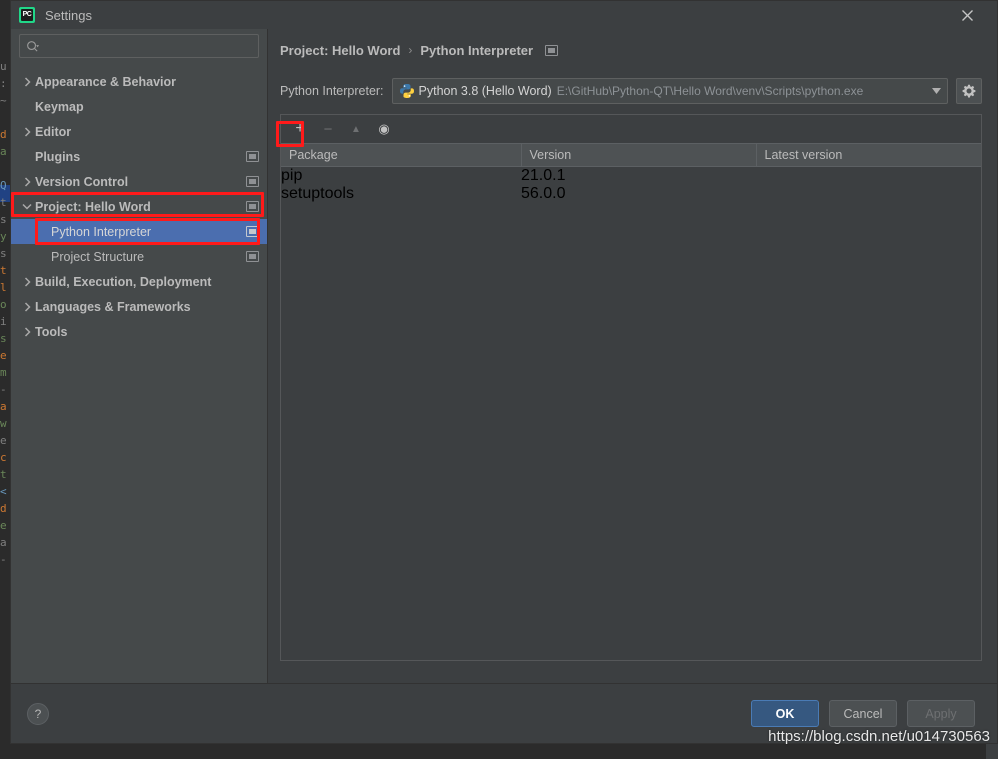 This screenshot has height=759, width=998. What do you see at coordinates (38, 713) in the screenshot?
I see `help-button: ?` at bounding box center [38, 713].